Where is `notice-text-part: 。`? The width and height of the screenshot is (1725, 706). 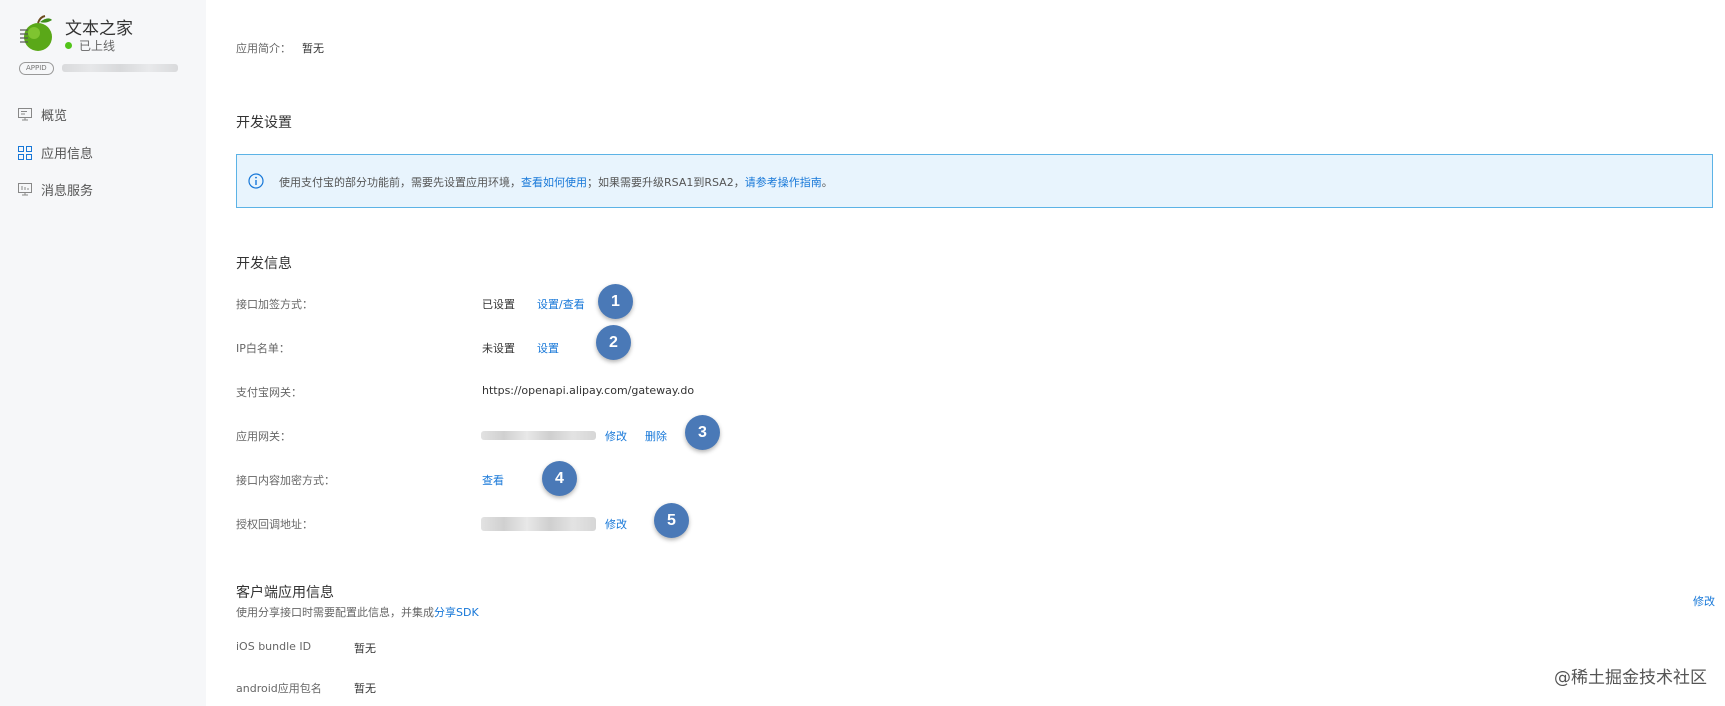
notice-text-part: 。 is located at coordinates (827, 182).